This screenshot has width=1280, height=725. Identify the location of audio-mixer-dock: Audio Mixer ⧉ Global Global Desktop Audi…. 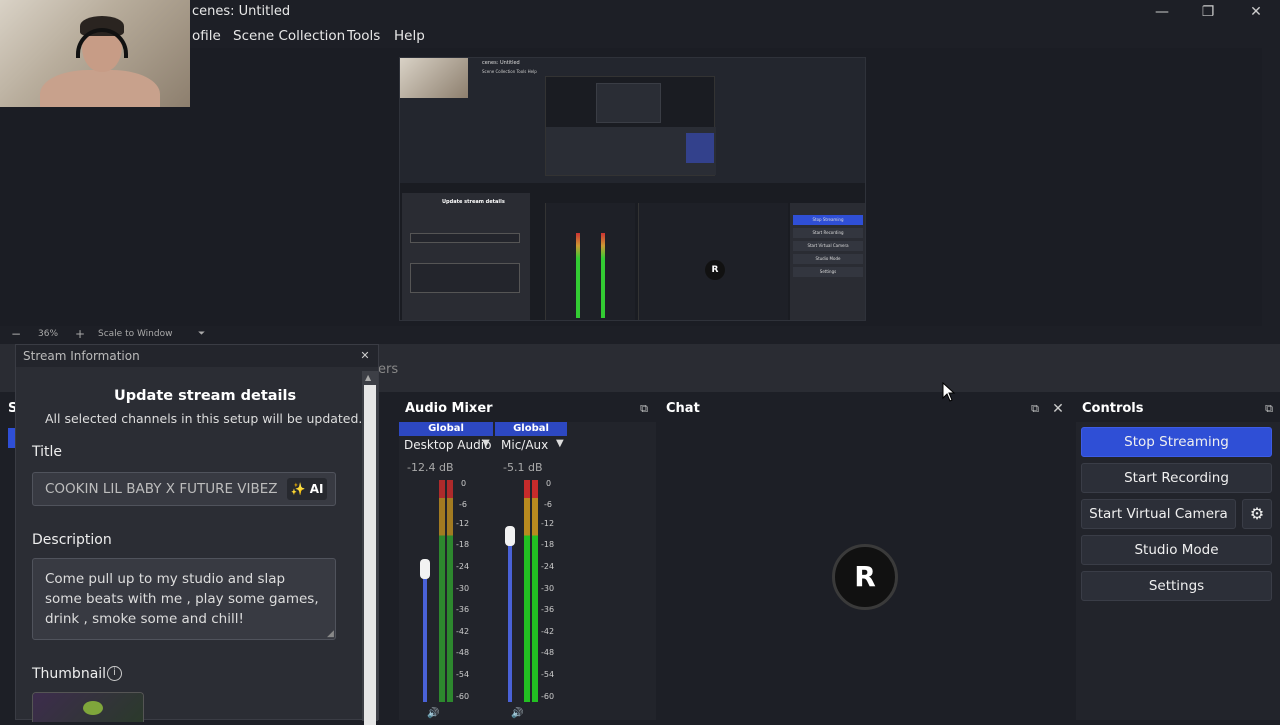
(527, 558).